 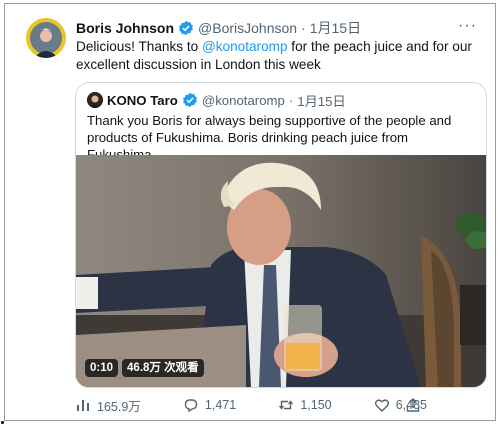 I want to click on action-bar: 165.9万 1,471 1,150 6,485, so click(x=251, y=405).